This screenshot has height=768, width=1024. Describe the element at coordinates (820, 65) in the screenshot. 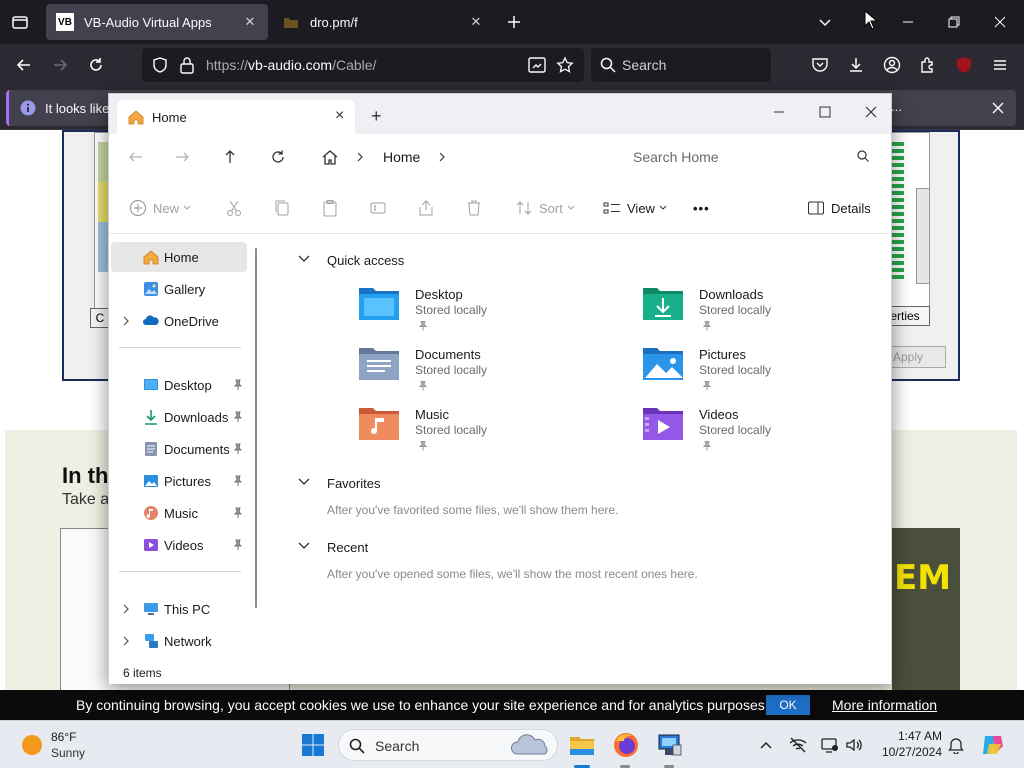

I see `pocket-button` at that location.